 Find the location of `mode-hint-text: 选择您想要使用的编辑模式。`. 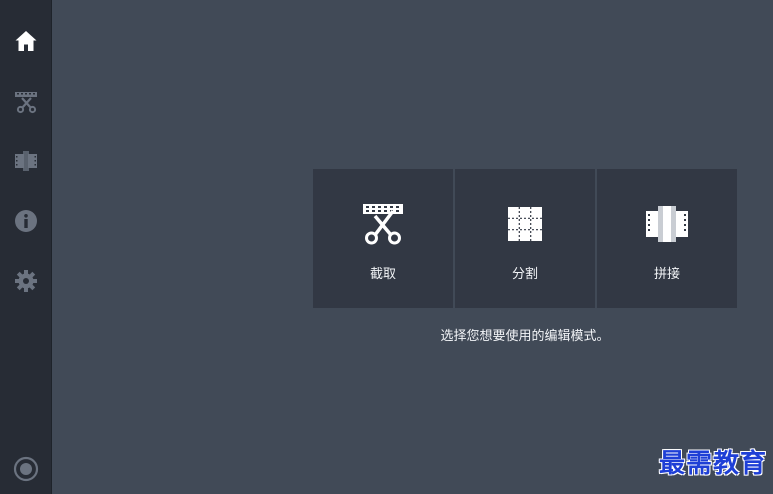

mode-hint-text: 选择您想要使用的编辑模式。 is located at coordinates (525, 336).